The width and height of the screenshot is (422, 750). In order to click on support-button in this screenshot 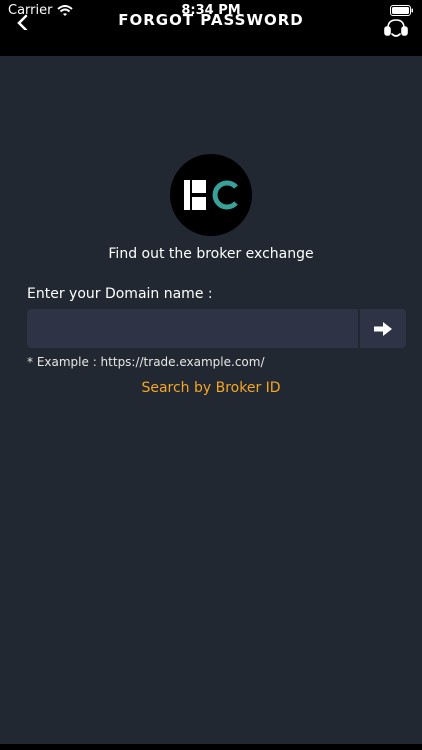, I will do `click(396, 27)`.